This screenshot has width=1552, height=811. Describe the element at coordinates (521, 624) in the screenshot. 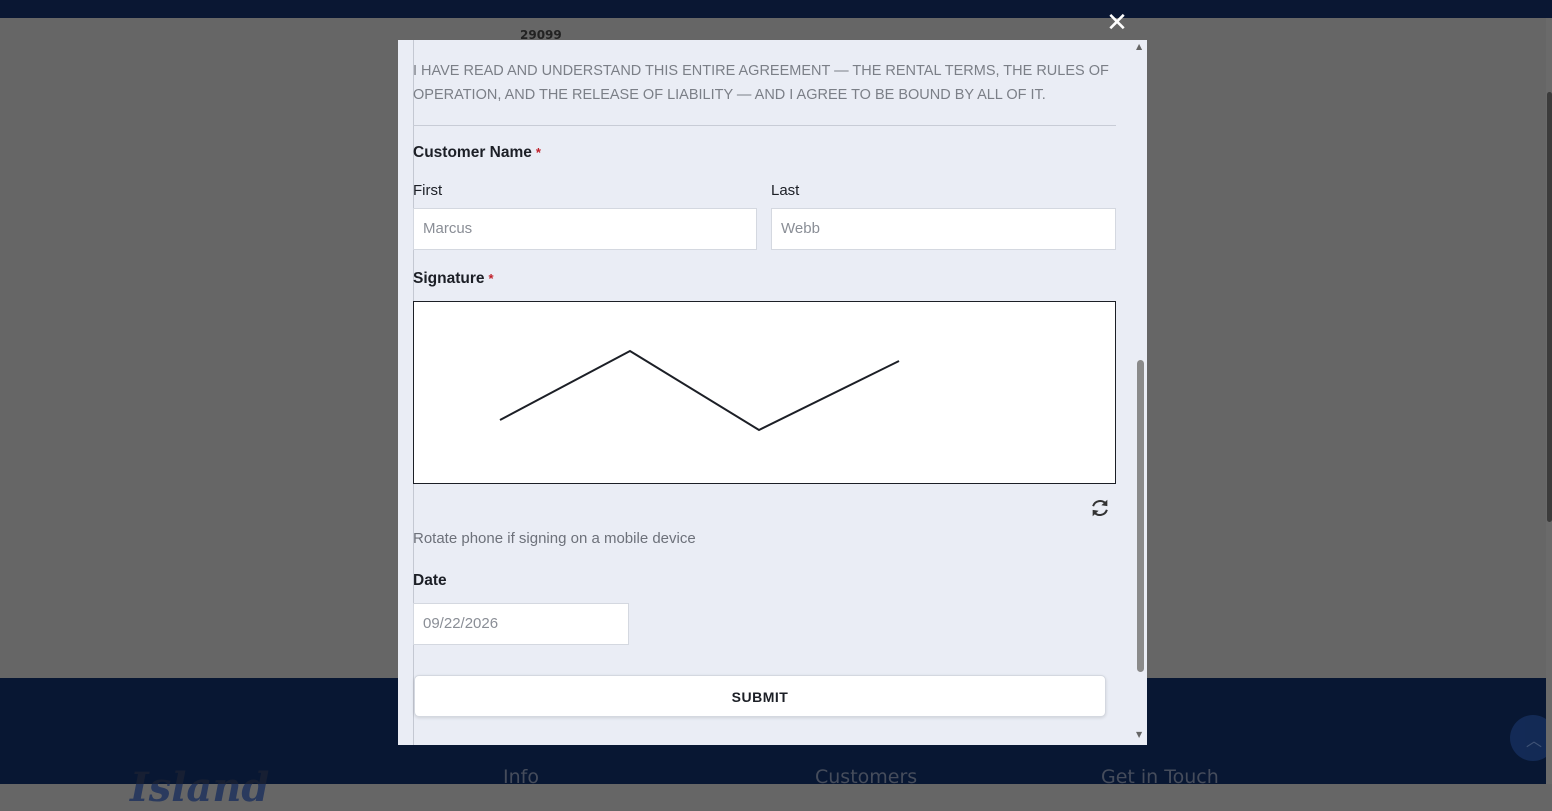

I see `date-input: 09/22/2026` at that location.